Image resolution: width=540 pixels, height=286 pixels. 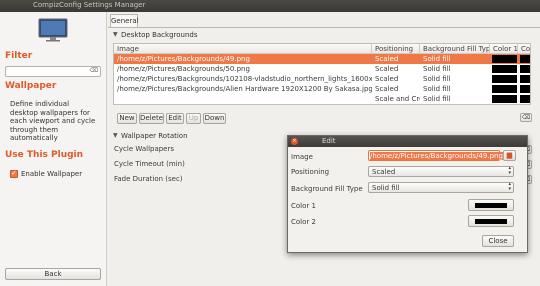 What do you see at coordinates (53, 71) in the screenshot?
I see `filter-input: ⌫` at bounding box center [53, 71].